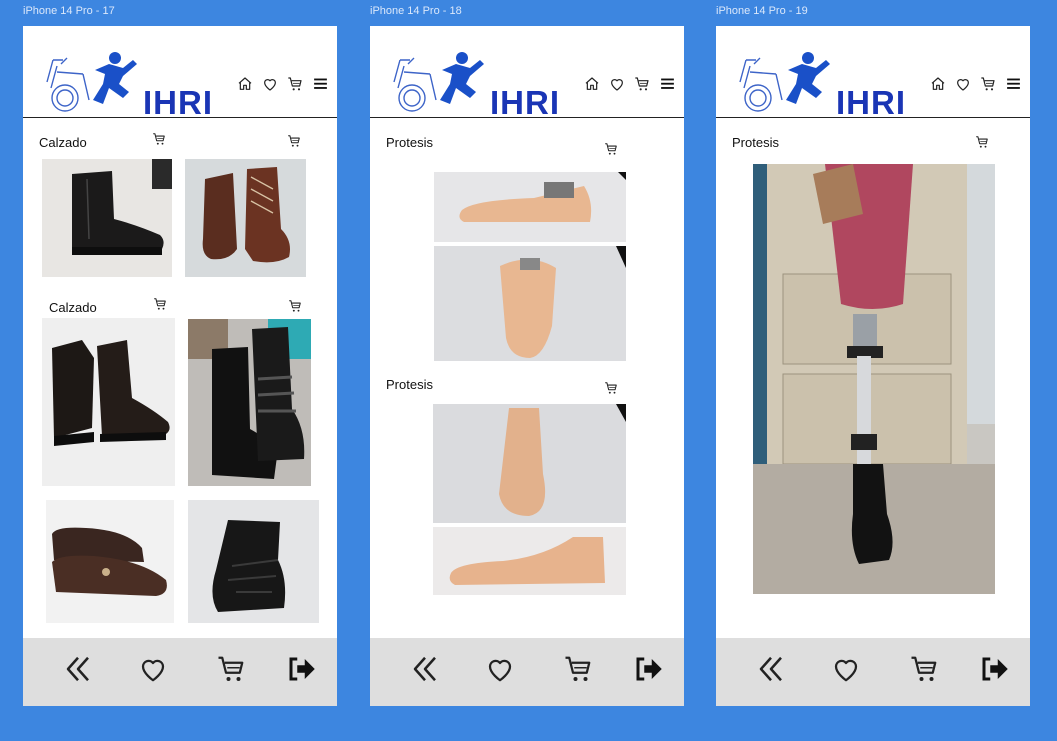  Describe the element at coordinates (253, 561) in the screenshot. I see `product-image-black-orthopedic-bootie` at that location.